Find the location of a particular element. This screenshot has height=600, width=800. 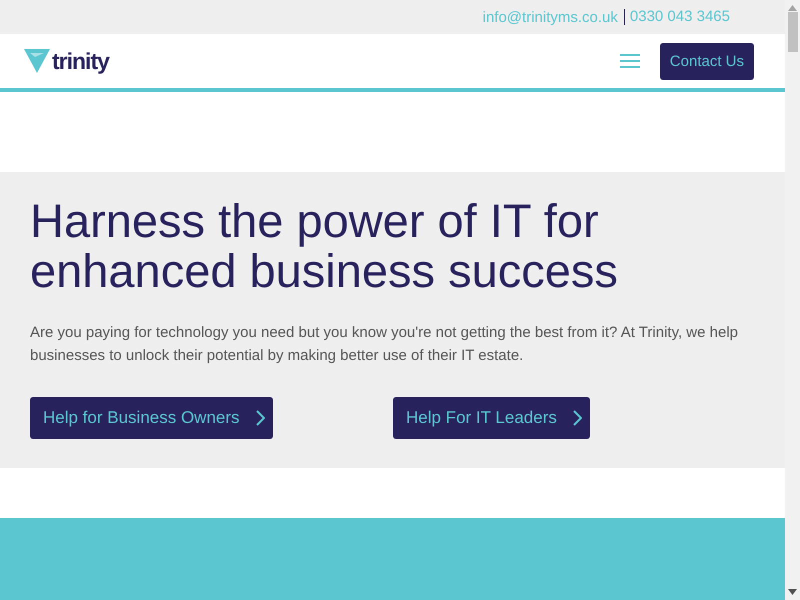

hero-heading: Harness the power of IT for enhanced business success is located at coordinates (324, 246).